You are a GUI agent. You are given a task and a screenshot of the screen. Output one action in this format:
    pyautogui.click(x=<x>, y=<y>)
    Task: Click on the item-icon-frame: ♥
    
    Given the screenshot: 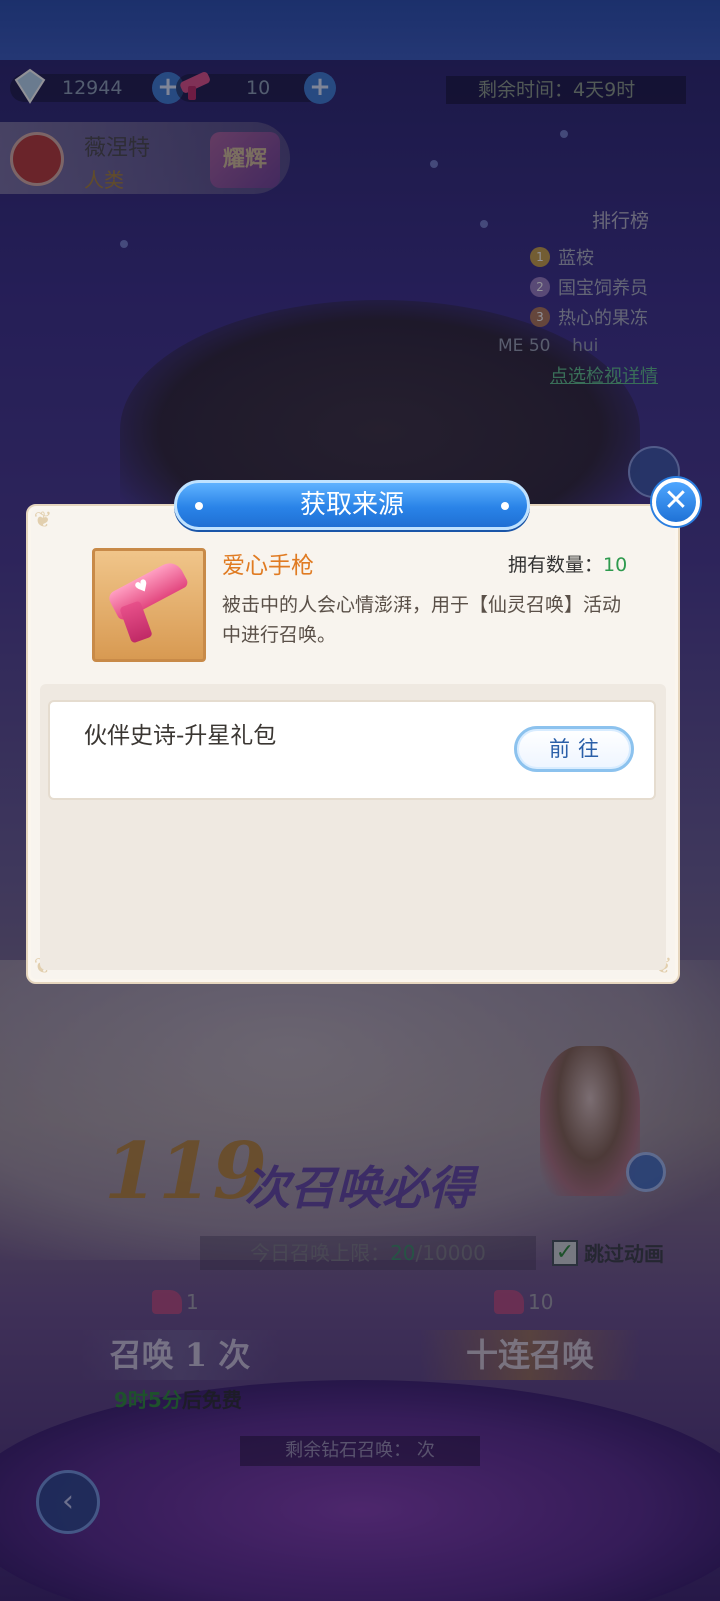 What is the action you would take?
    pyautogui.click(x=149, y=605)
    